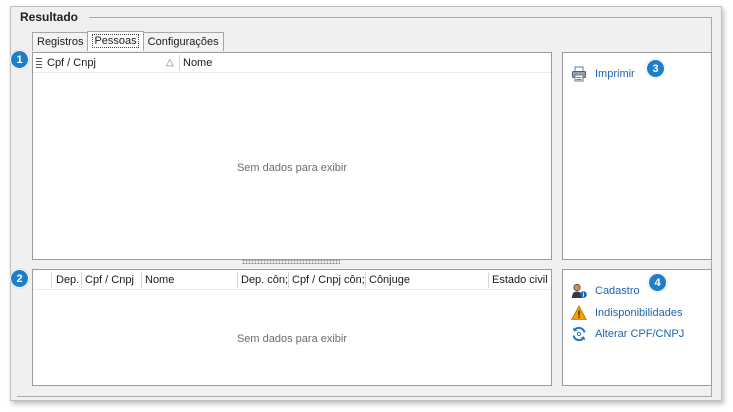 Image resolution: width=733 pixels, height=412 pixels. What do you see at coordinates (19, 278) in the screenshot?
I see `callout-badge-2: 2` at bounding box center [19, 278].